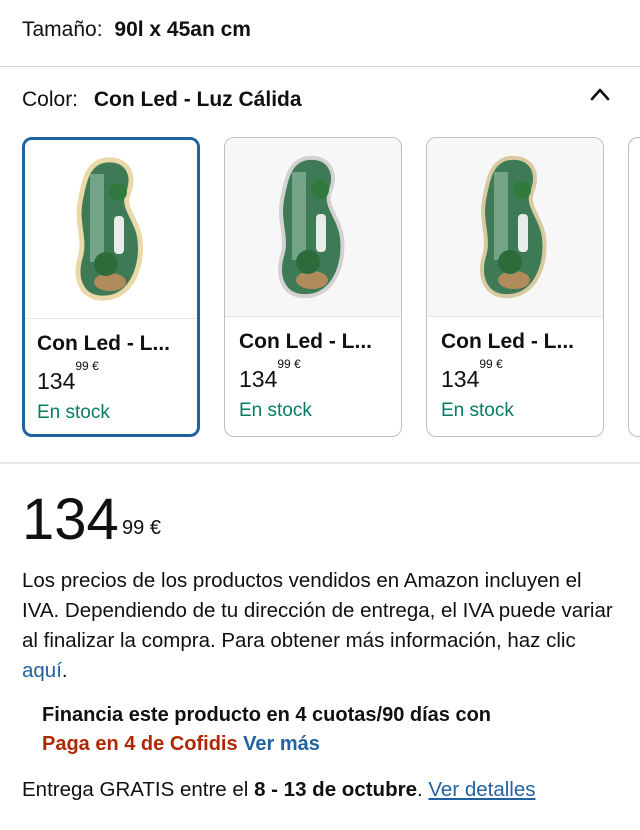  What do you see at coordinates (62, 29) in the screenshot?
I see `size-label: Tamaño:` at bounding box center [62, 29].